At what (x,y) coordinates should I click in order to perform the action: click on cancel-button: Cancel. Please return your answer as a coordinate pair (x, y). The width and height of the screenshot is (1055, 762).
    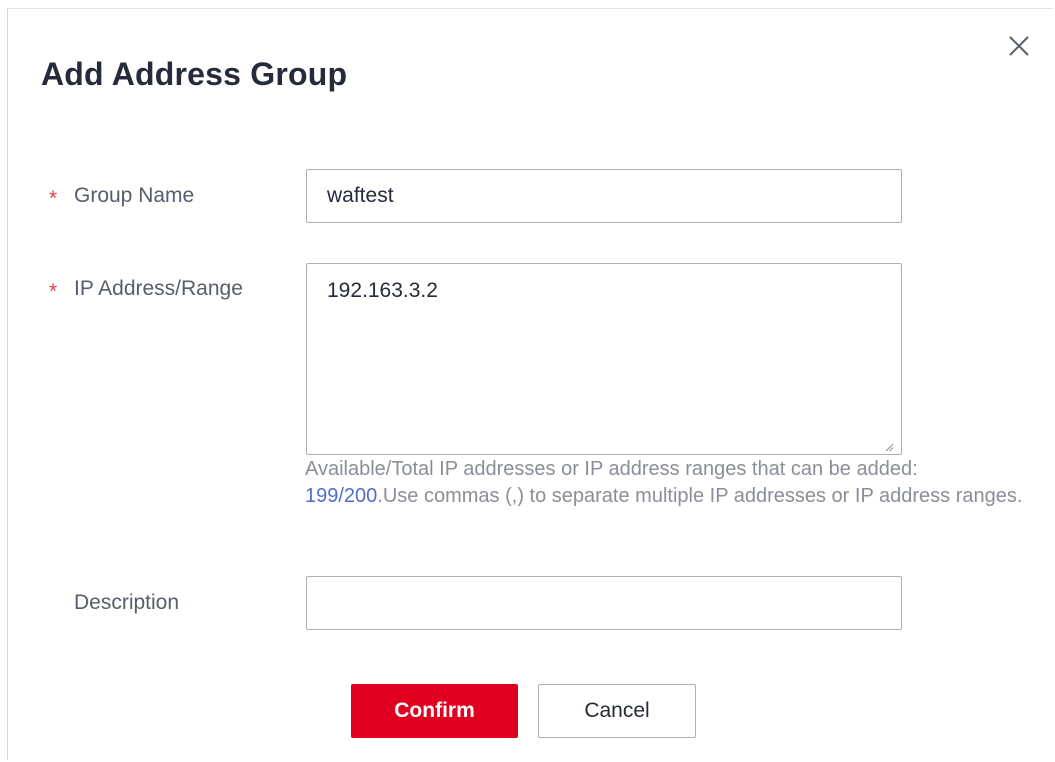
    Looking at the image, I should click on (617, 711).